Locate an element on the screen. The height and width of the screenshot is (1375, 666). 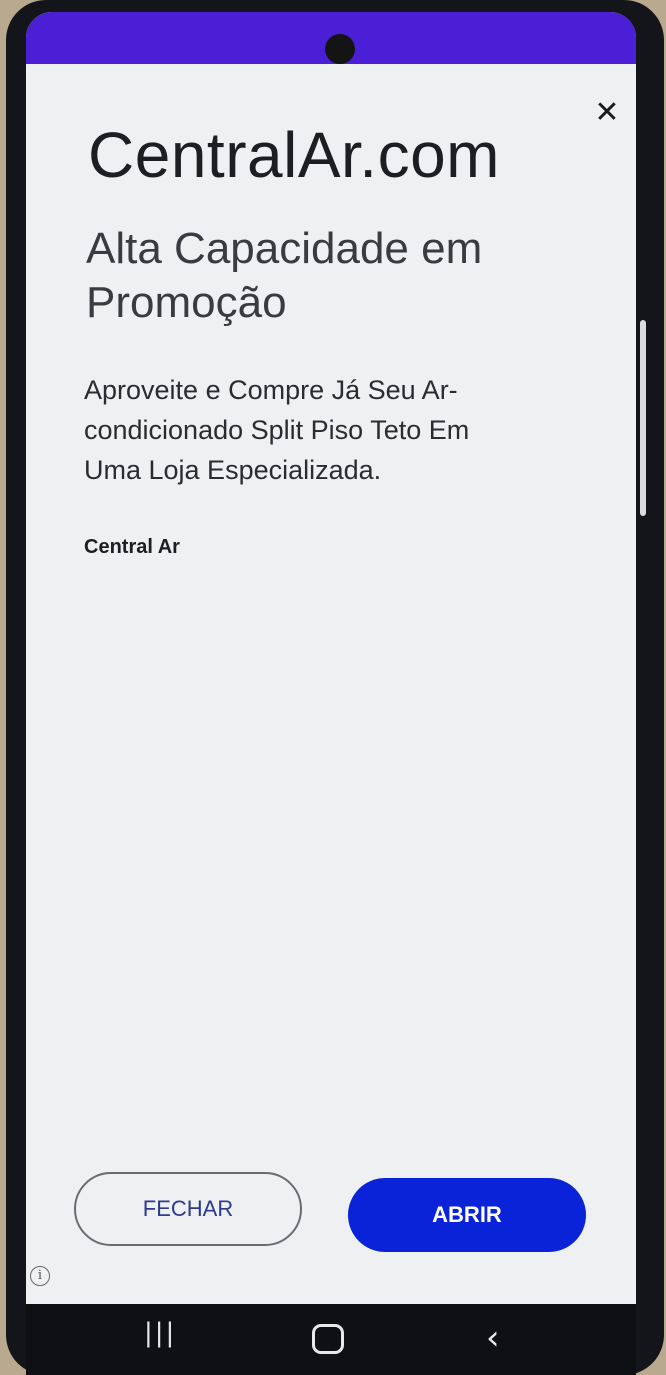
info-icon: i is located at coordinates (40, 1276).